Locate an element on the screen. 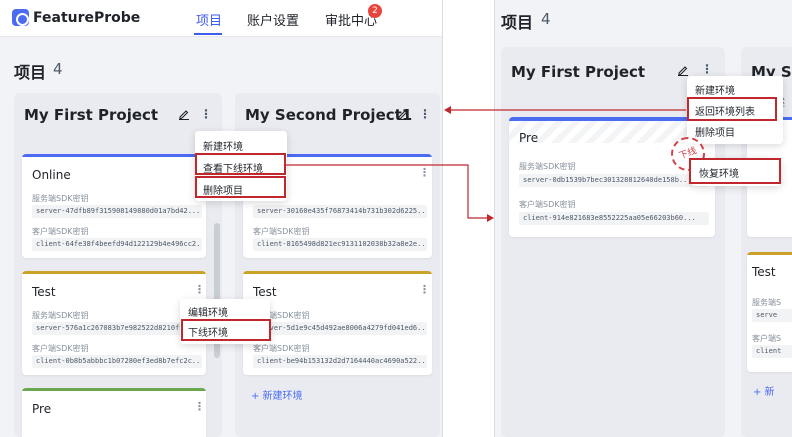 The width and height of the screenshot is (792, 437). annotation-arrows is located at coordinates (486, 164).